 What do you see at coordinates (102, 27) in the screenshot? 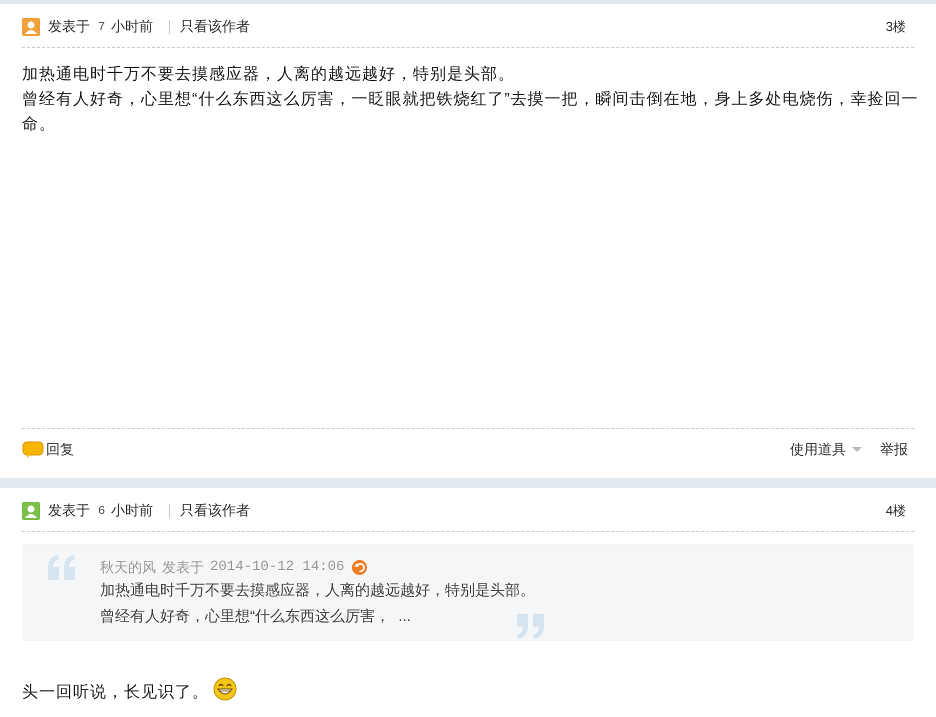
I see `post-age: 7` at bounding box center [102, 27].